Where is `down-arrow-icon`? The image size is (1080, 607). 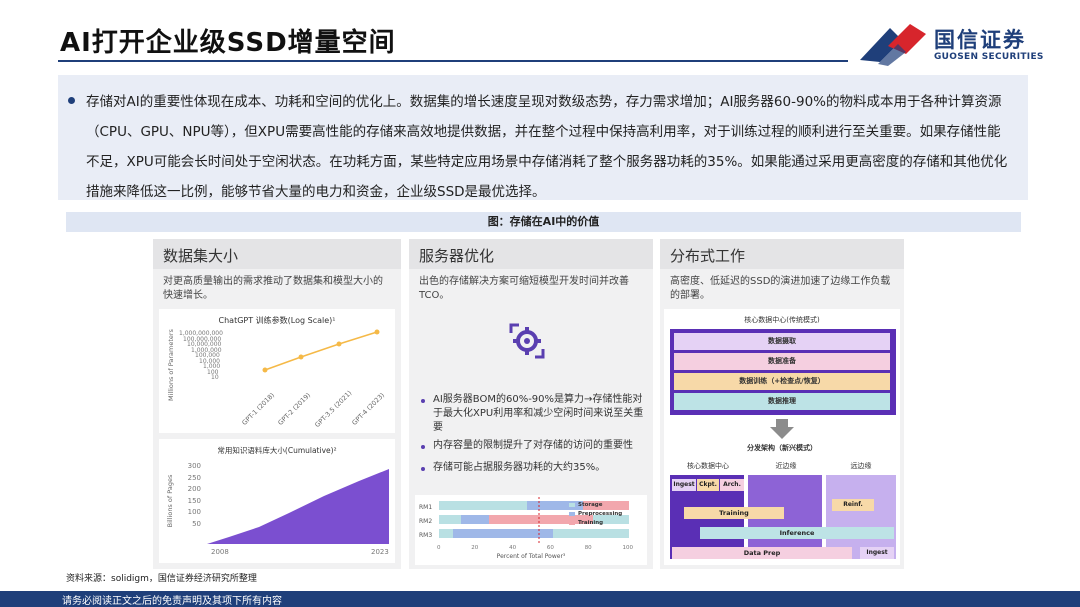 down-arrow-icon is located at coordinates (782, 429).